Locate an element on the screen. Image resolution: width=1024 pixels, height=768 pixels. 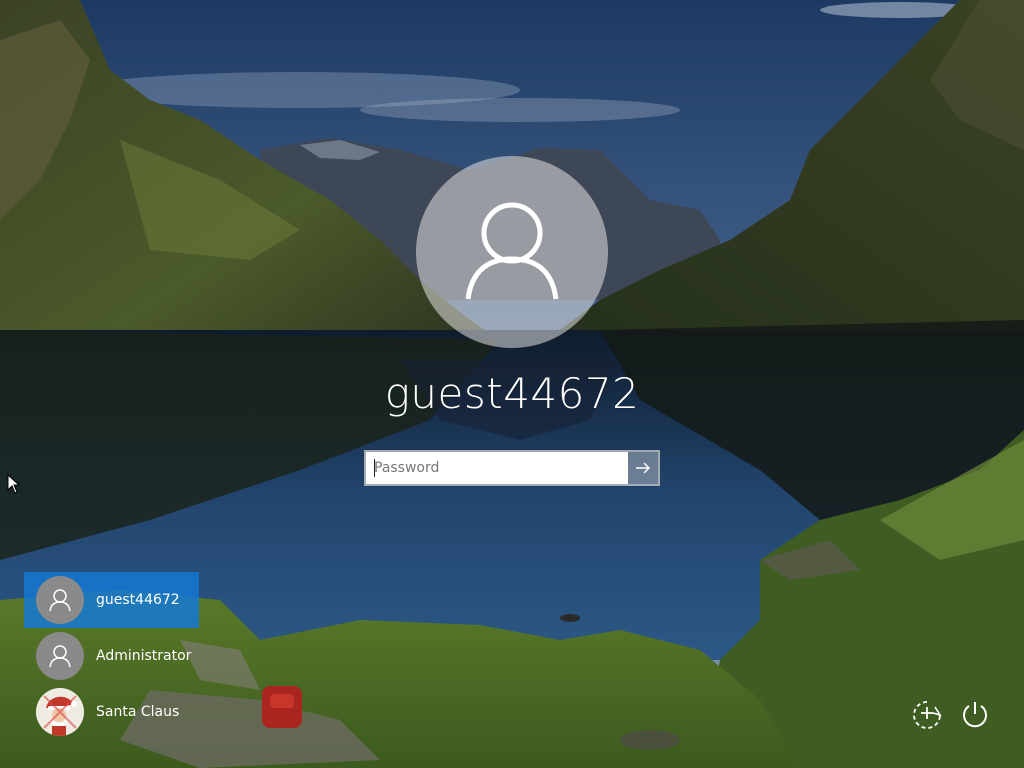
user-switcher-list: guest44672 Administrator Santa Claus is located at coordinates (112, 656).